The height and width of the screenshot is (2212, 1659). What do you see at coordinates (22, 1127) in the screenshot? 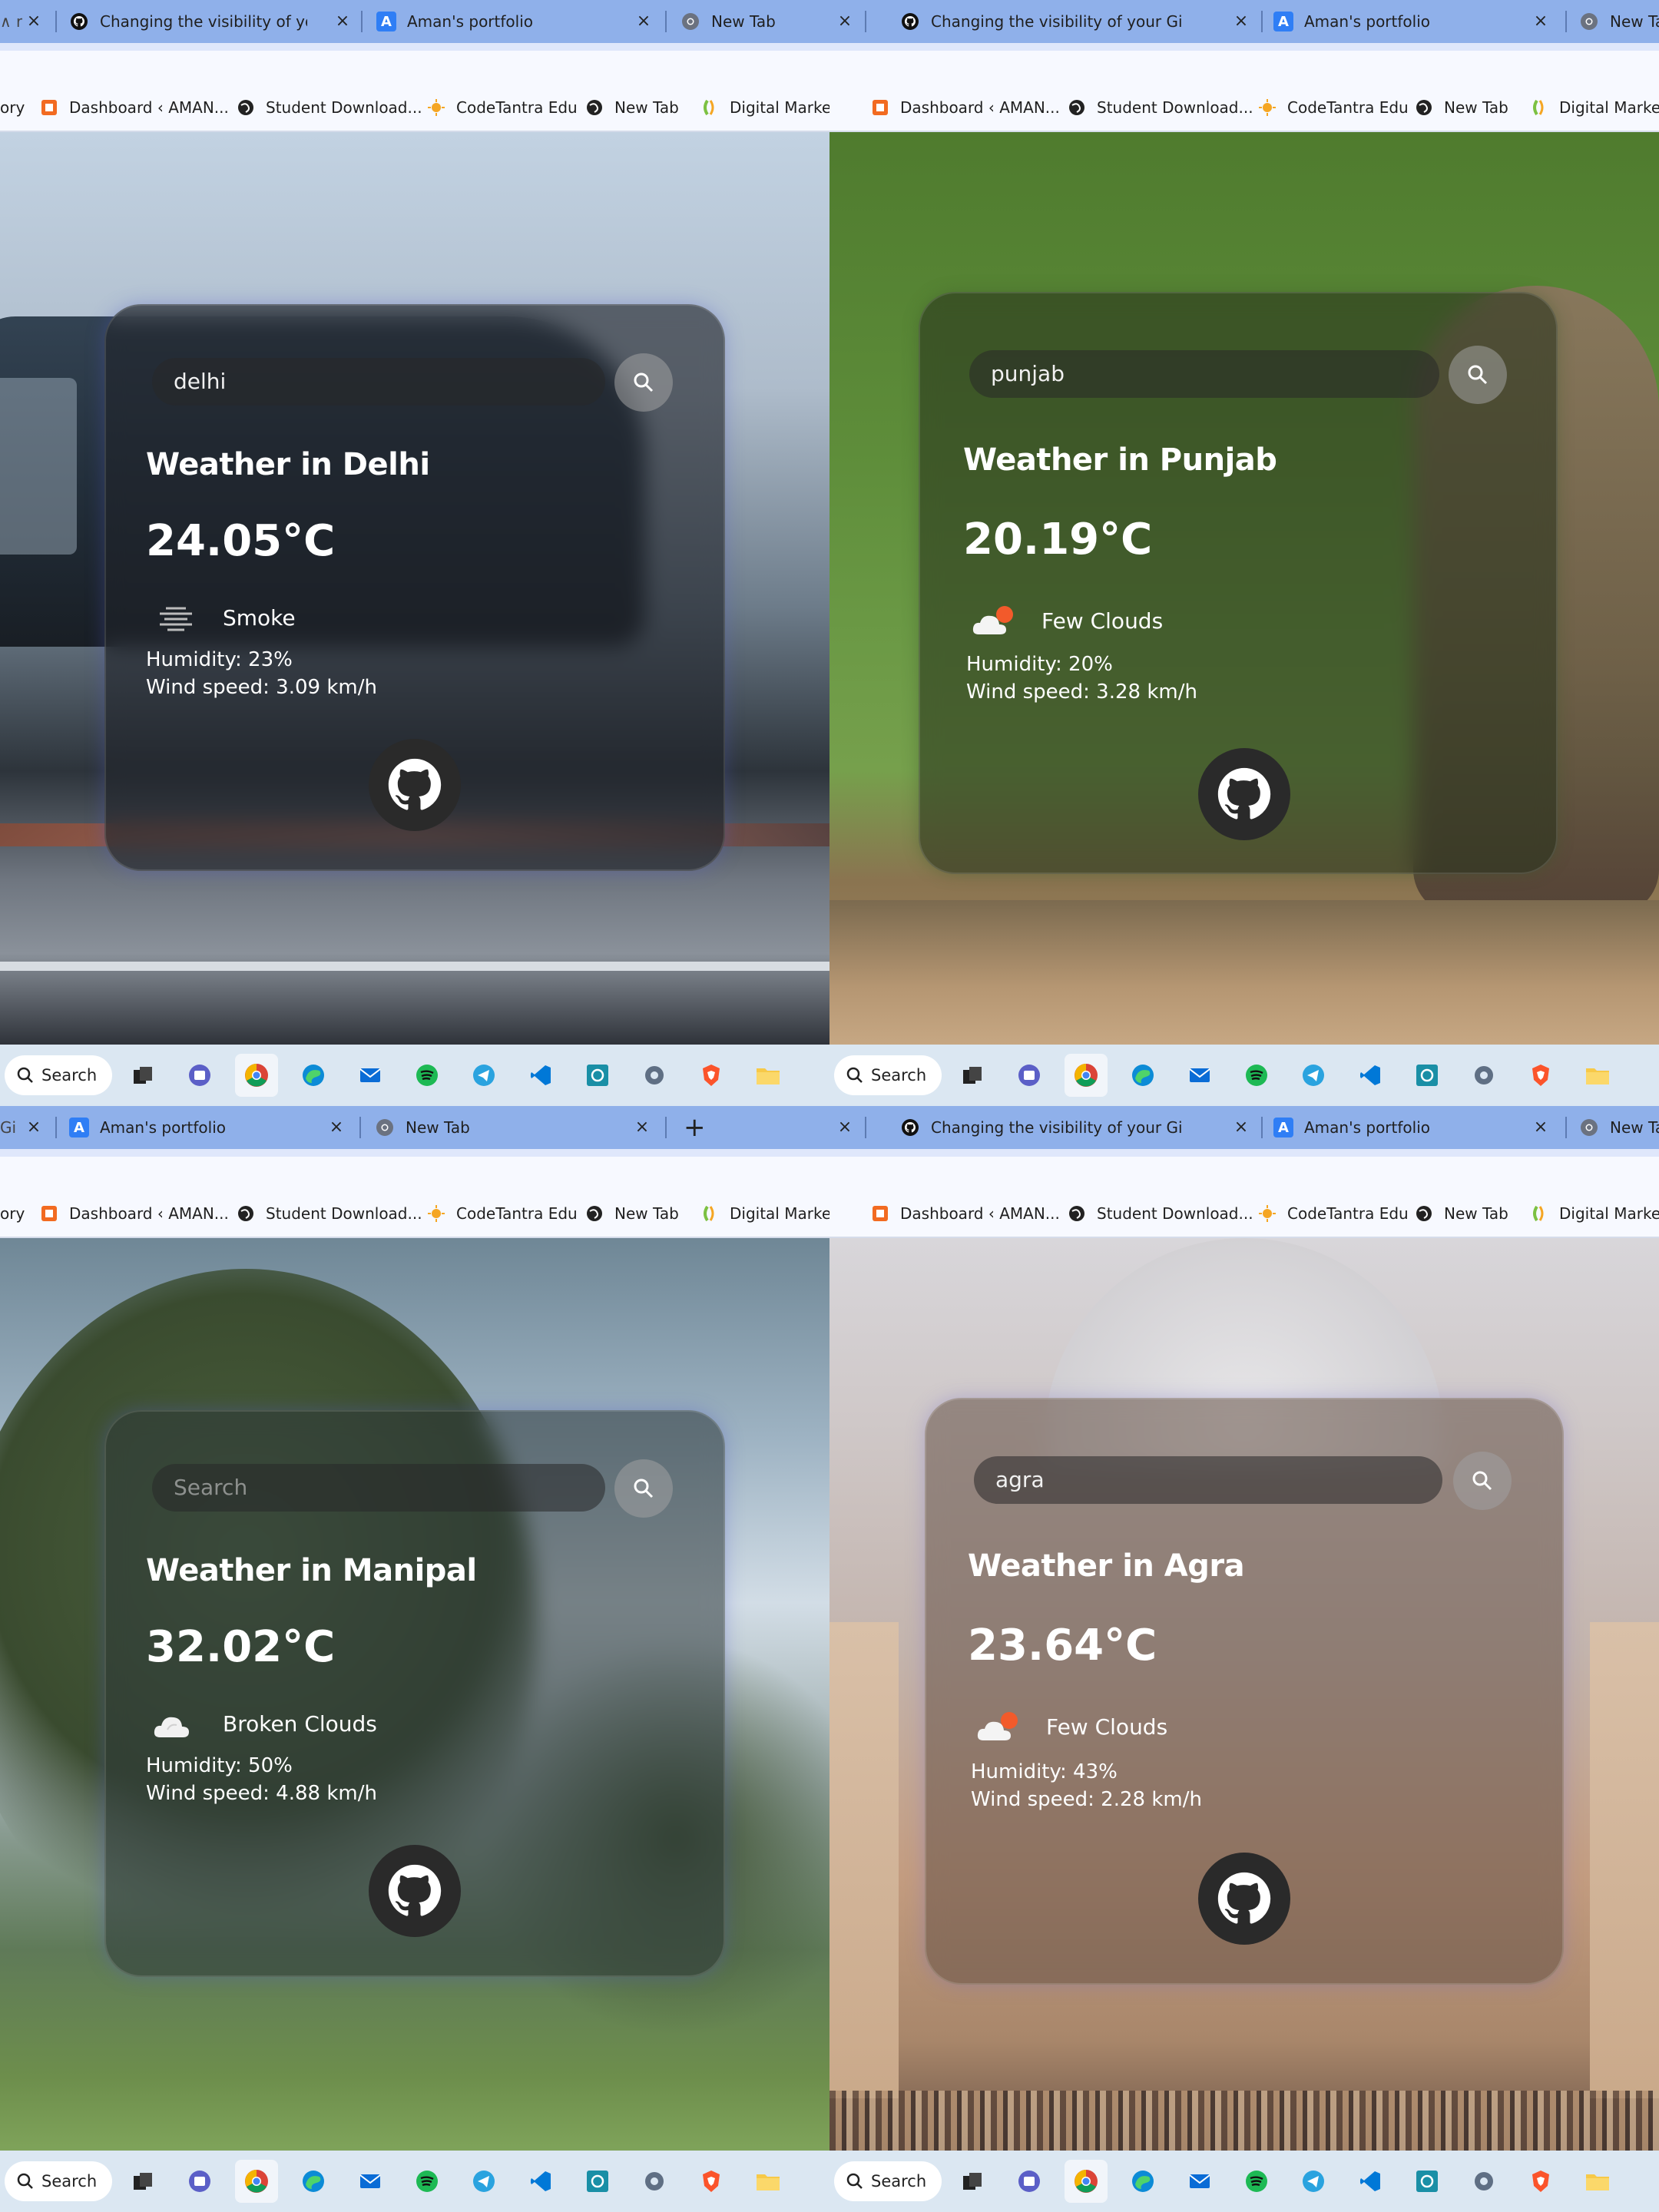
I see `tab-partial: Gi ×` at bounding box center [22, 1127].